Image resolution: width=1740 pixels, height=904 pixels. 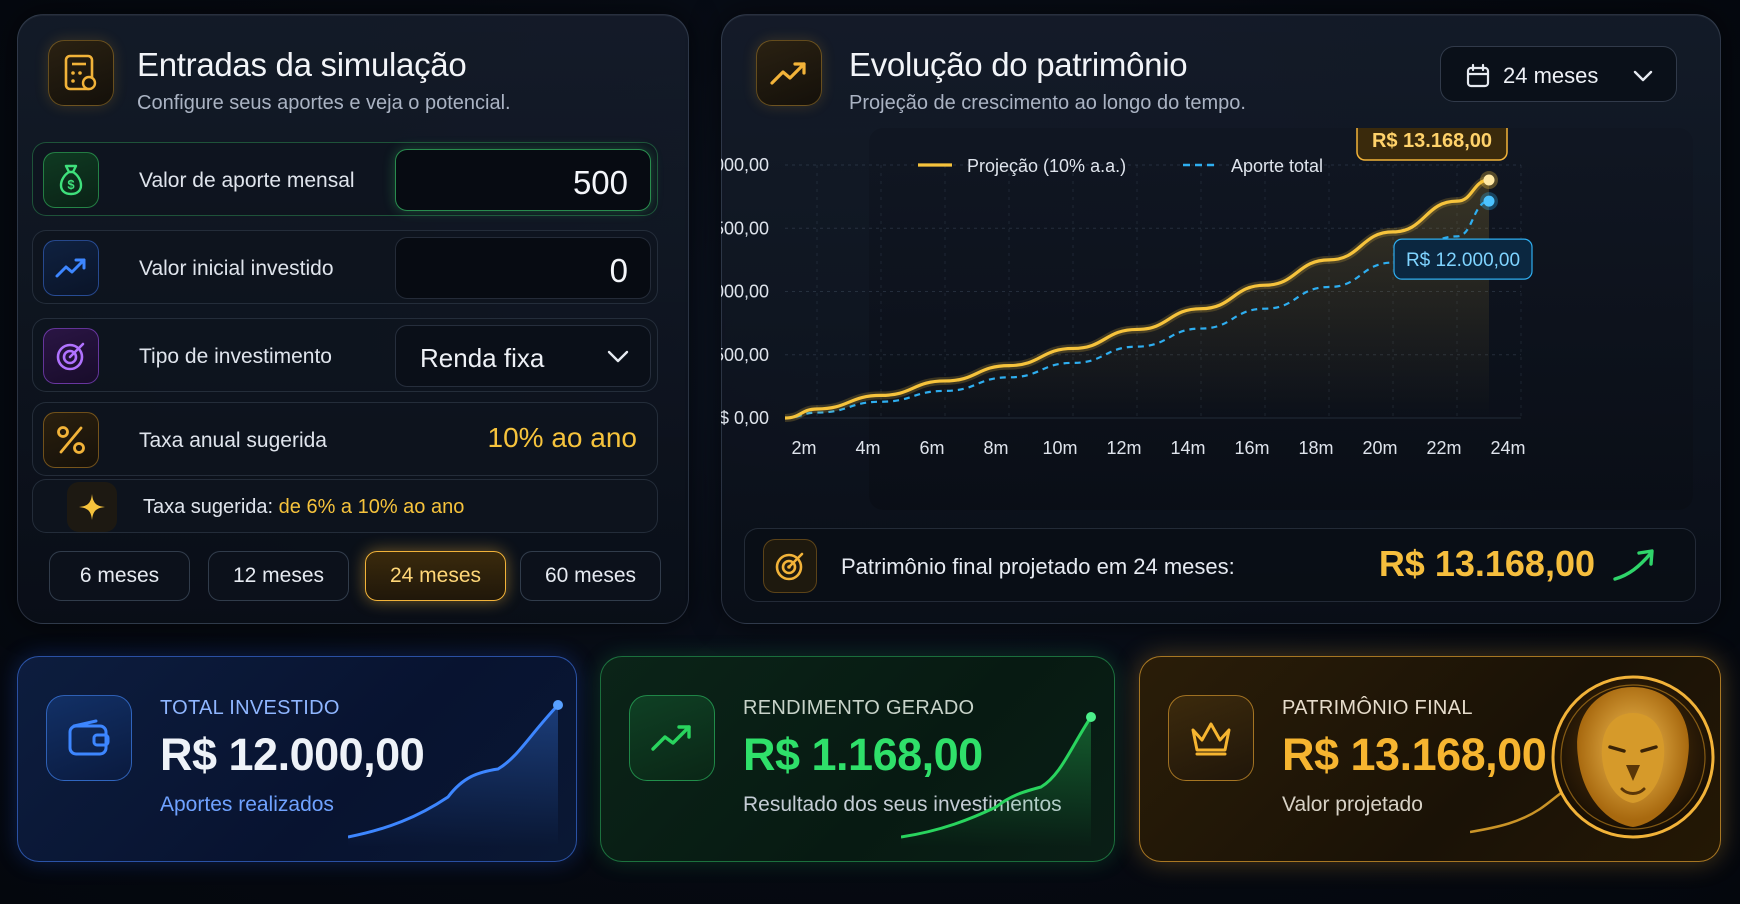 I want to click on period-select-value: 24 meses, so click(x=1551, y=75).